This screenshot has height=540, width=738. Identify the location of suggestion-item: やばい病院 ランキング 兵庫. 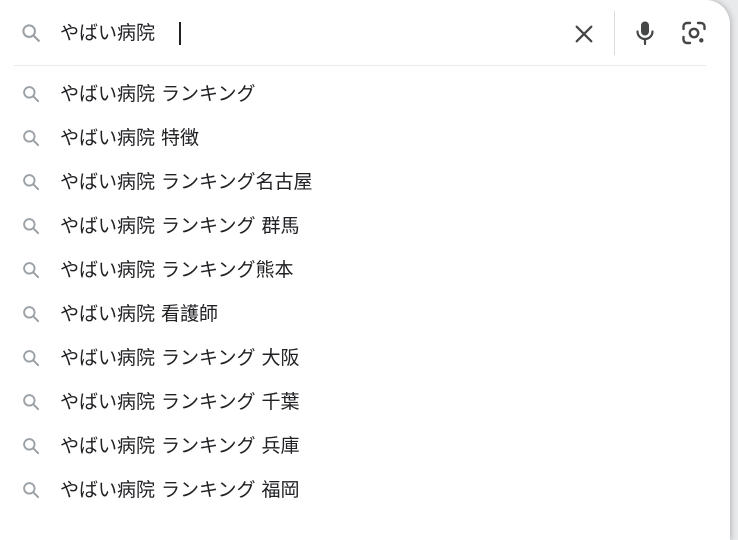
(365, 446).